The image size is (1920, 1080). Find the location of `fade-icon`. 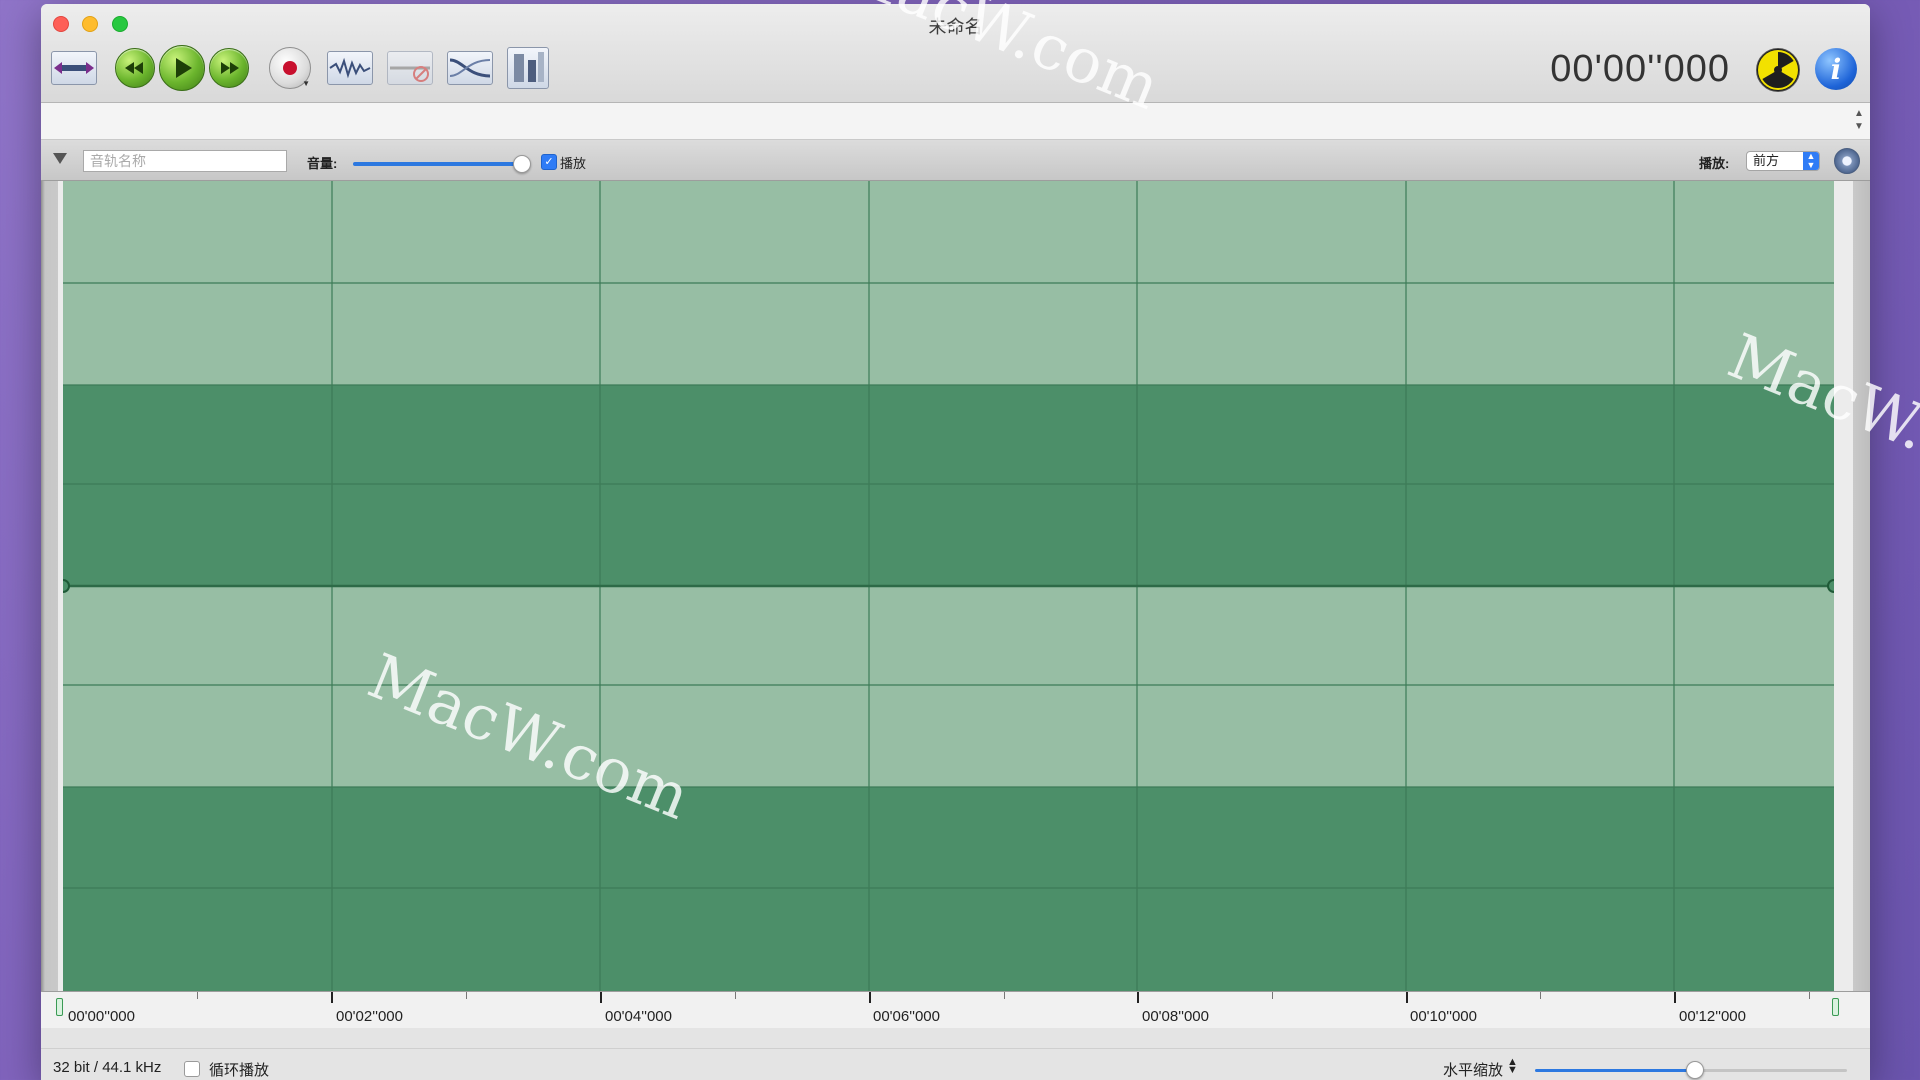

fade-icon is located at coordinates (470, 68).